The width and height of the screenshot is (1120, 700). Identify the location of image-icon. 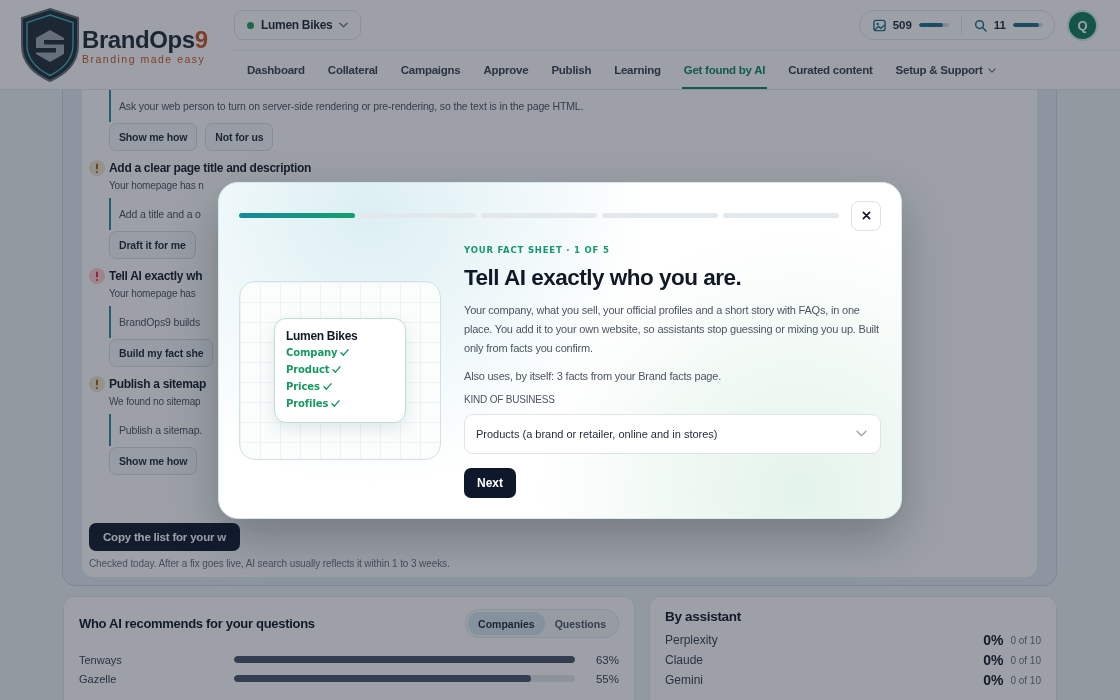
(879, 25).